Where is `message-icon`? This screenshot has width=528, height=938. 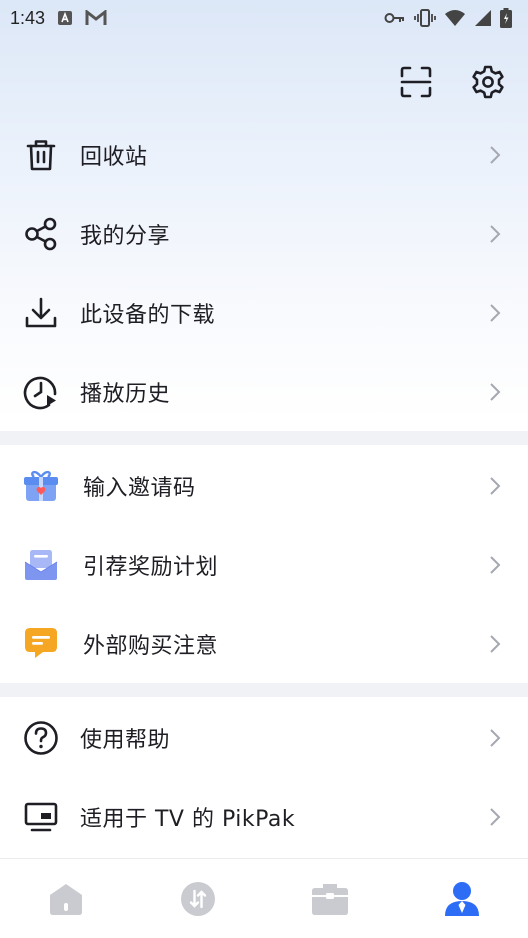 message-icon is located at coordinates (41, 644).